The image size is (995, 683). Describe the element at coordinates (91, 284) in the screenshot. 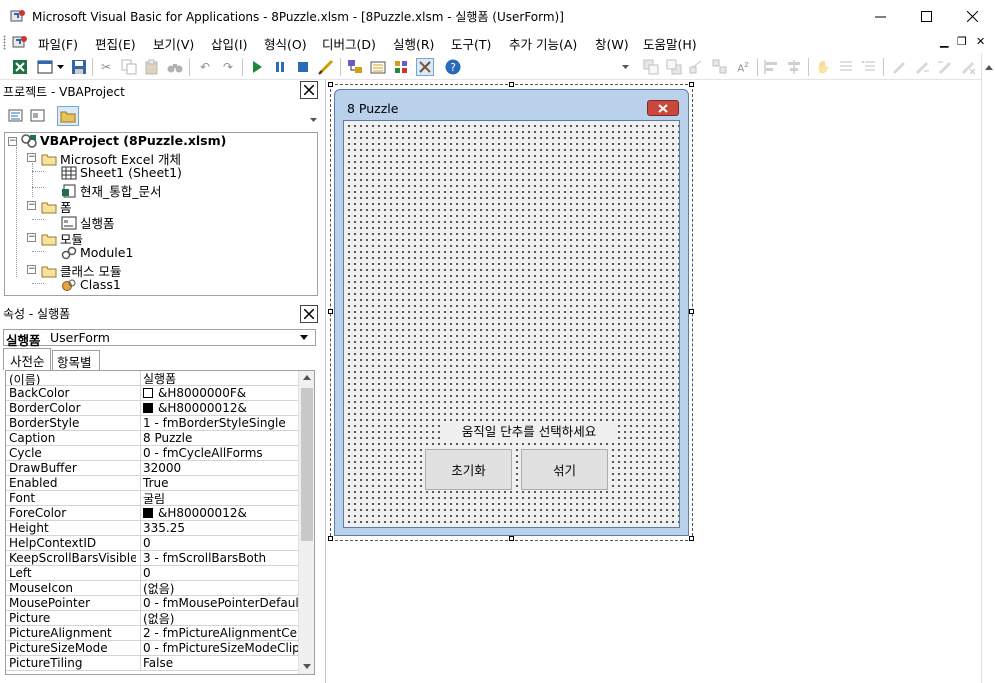

I see `tree-item-class1: Class1` at that location.